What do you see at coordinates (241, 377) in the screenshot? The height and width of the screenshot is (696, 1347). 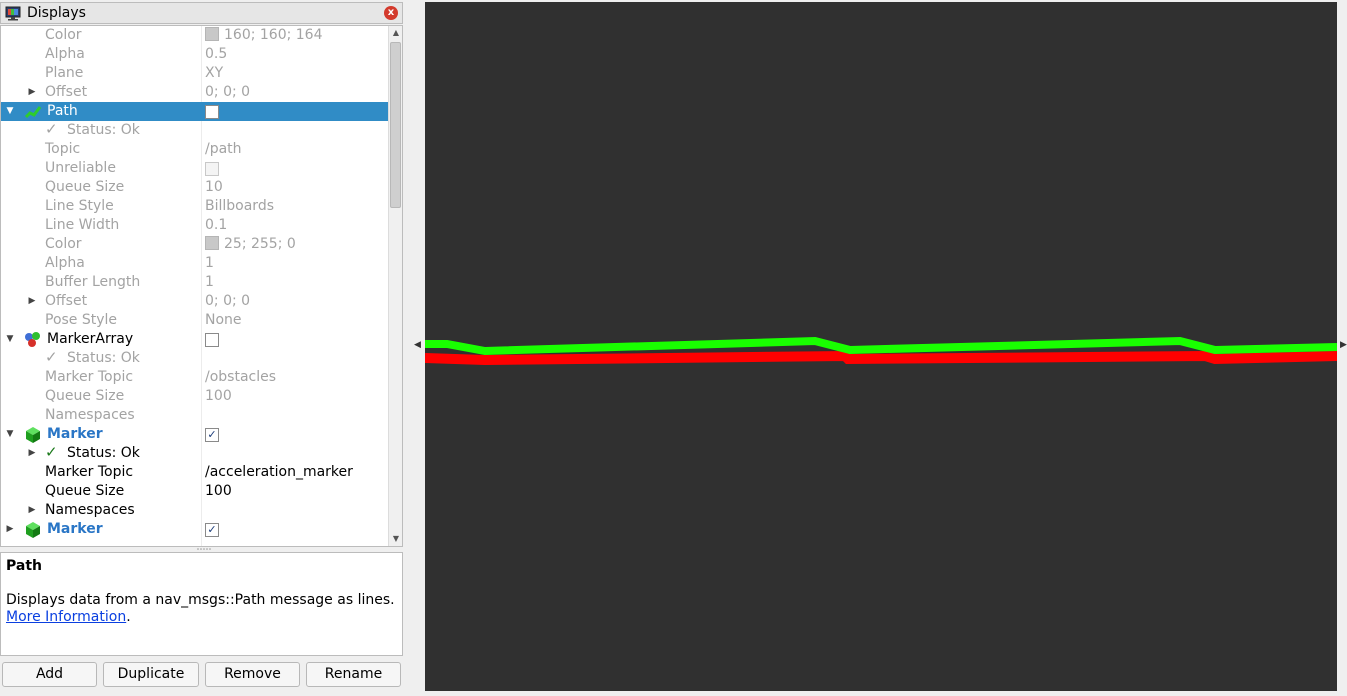 I see `property-value: /obstacles` at bounding box center [241, 377].